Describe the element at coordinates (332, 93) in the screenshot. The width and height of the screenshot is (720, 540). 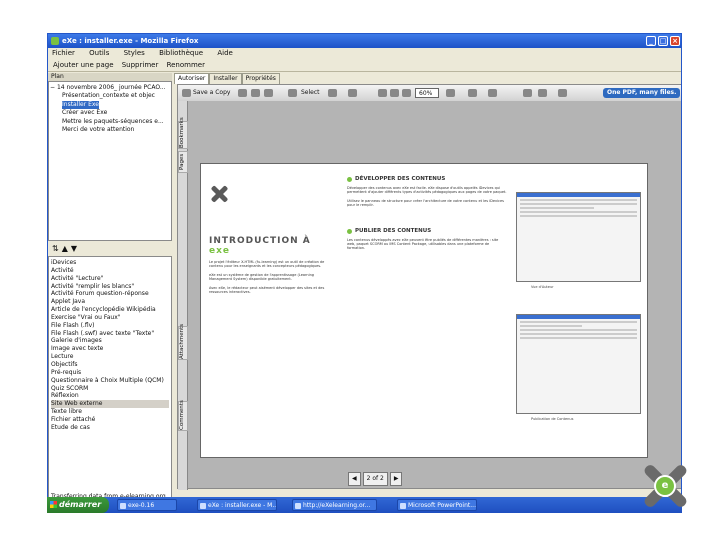
I see `snapshot-icon` at that location.